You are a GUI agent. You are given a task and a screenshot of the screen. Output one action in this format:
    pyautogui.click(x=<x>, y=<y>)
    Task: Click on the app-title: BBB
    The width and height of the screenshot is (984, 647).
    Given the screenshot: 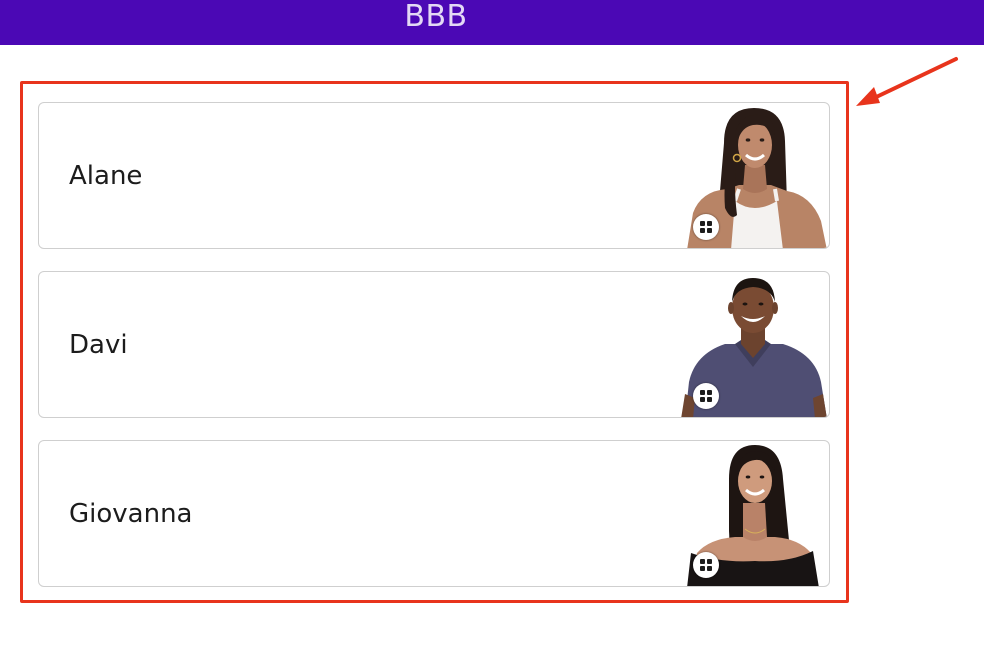 What is the action you would take?
    pyautogui.click(x=436, y=17)
    